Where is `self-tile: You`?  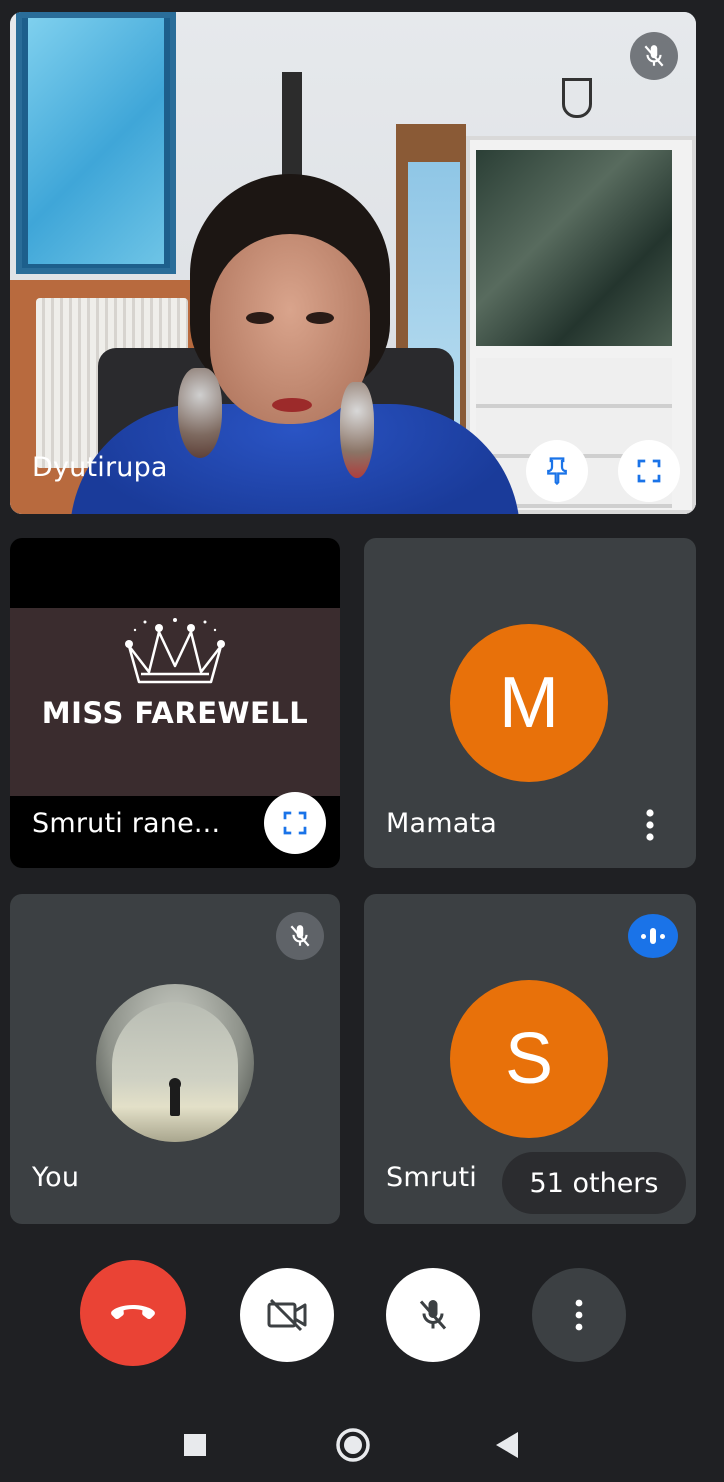
self-tile: You is located at coordinates (175, 1059).